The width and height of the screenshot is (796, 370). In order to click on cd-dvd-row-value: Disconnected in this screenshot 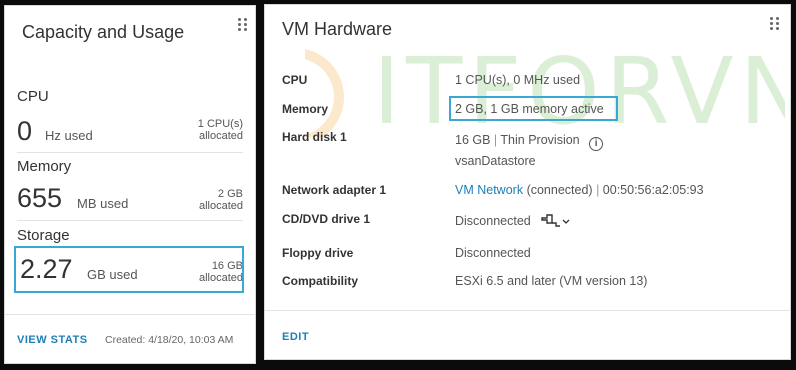, I will do `click(512, 222)`.